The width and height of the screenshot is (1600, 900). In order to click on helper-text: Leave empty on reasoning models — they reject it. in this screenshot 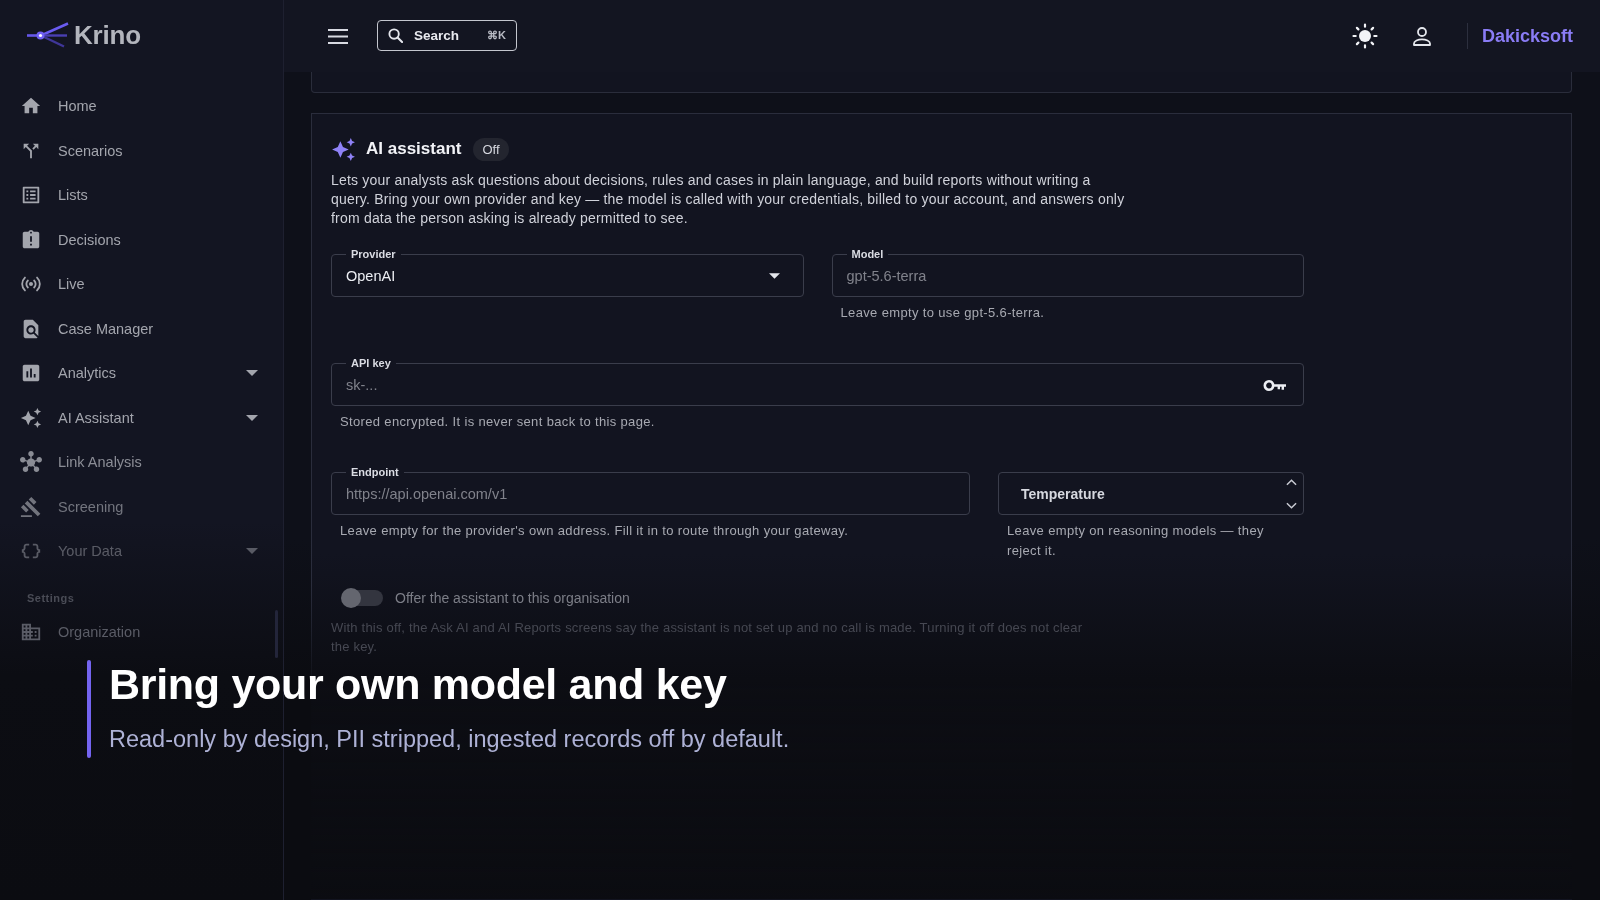, I will do `click(1135, 541)`.